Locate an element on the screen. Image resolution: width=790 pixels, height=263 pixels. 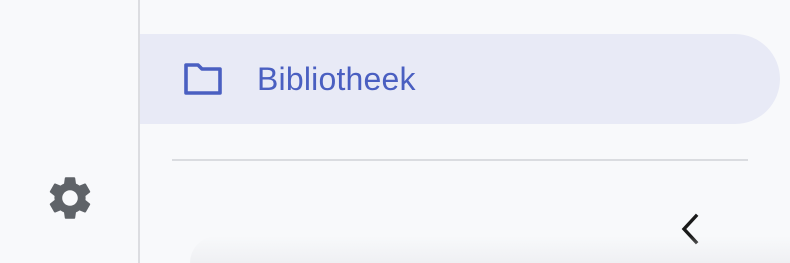
gear-icon is located at coordinates (70, 198).